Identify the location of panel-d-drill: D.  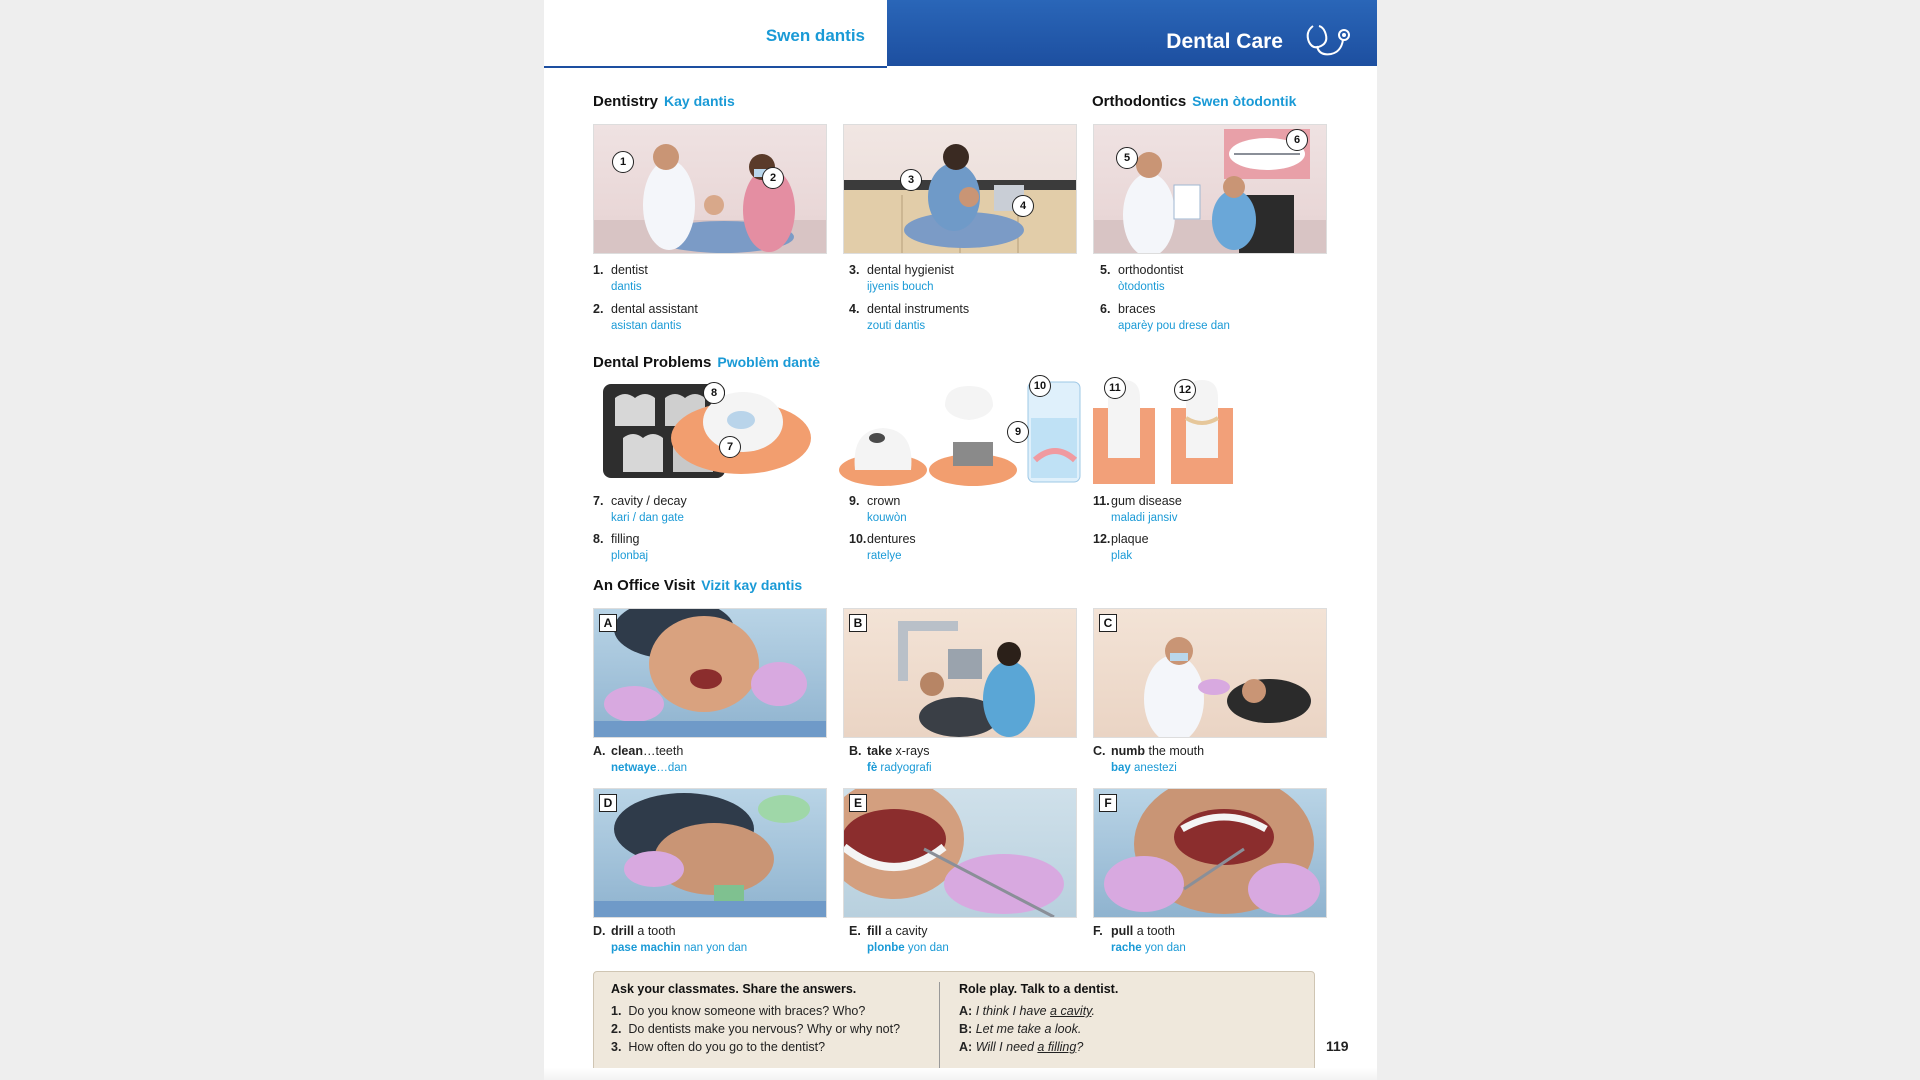
(710, 853).